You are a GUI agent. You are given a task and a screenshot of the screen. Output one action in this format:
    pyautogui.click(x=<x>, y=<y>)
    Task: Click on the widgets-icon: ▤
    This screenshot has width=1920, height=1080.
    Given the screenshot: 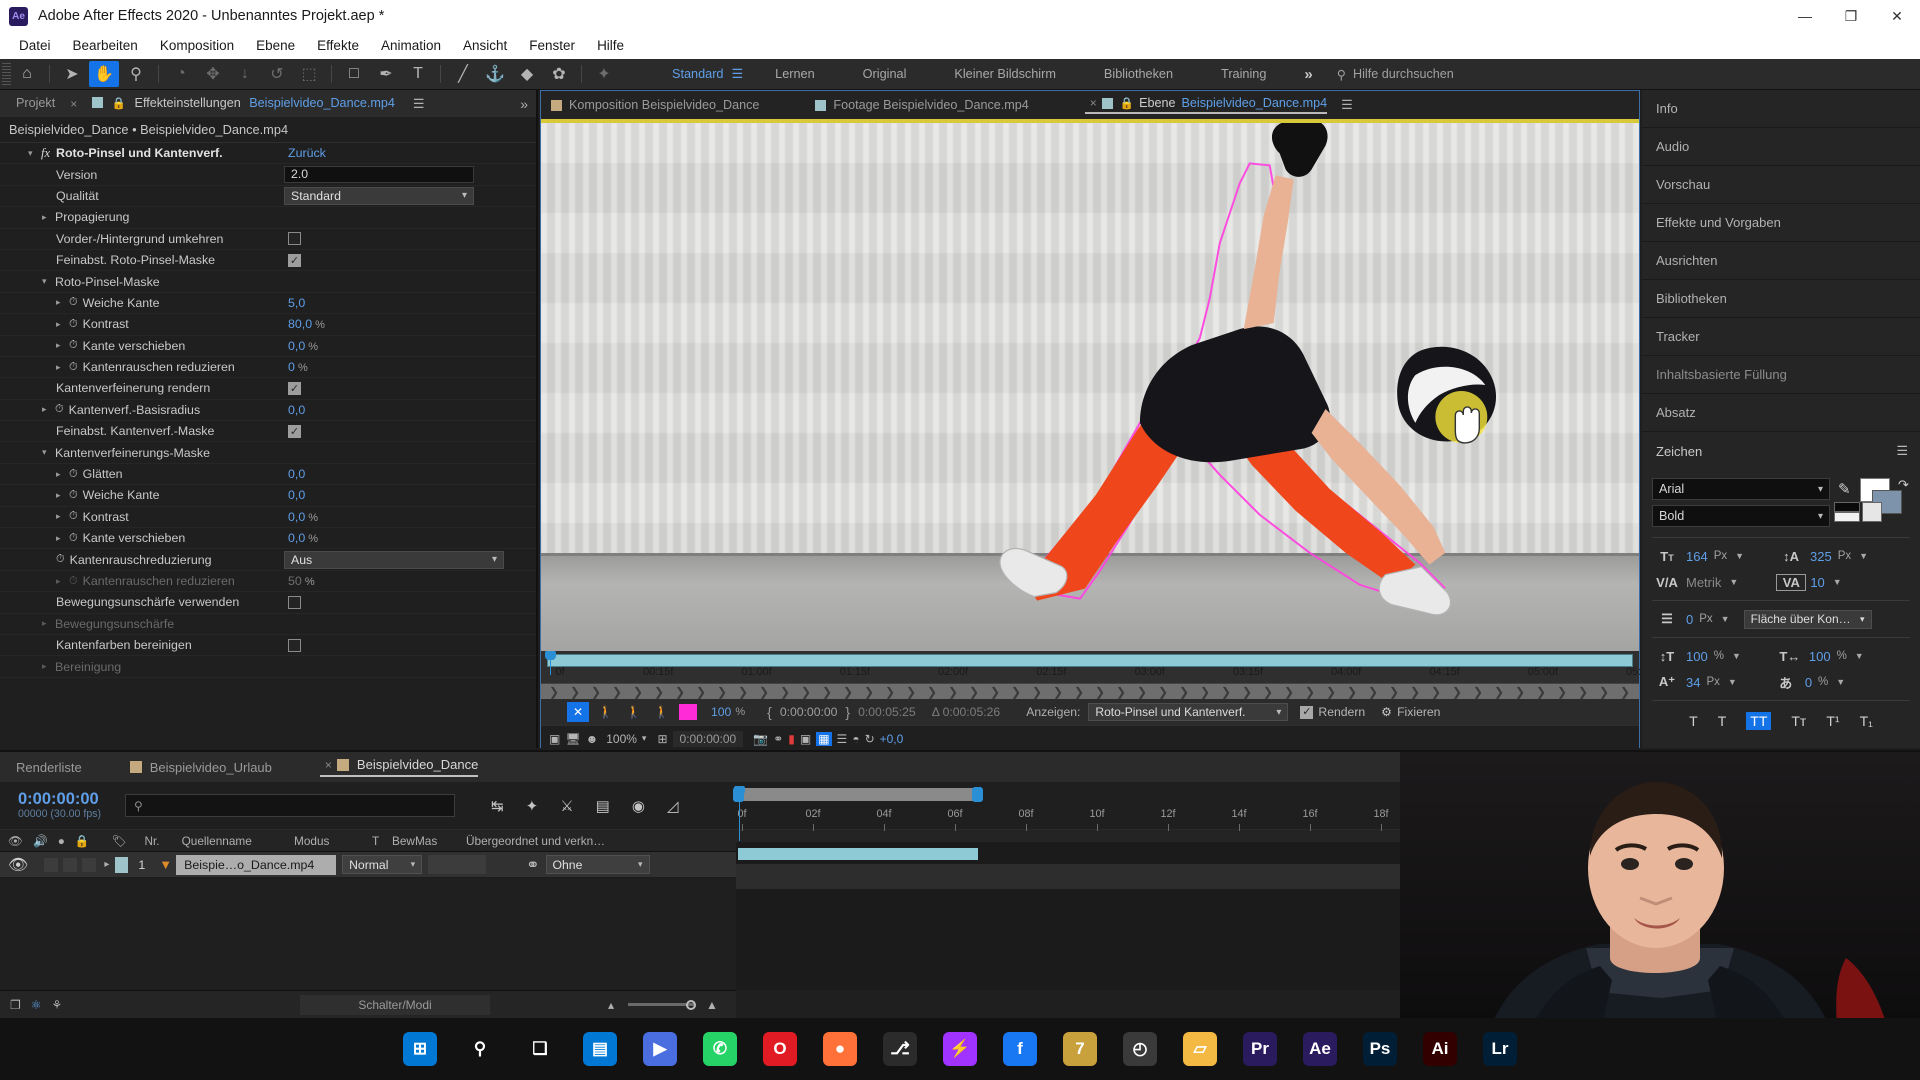 What is the action you would take?
    pyautogui.click(x=600, y=1049)
    